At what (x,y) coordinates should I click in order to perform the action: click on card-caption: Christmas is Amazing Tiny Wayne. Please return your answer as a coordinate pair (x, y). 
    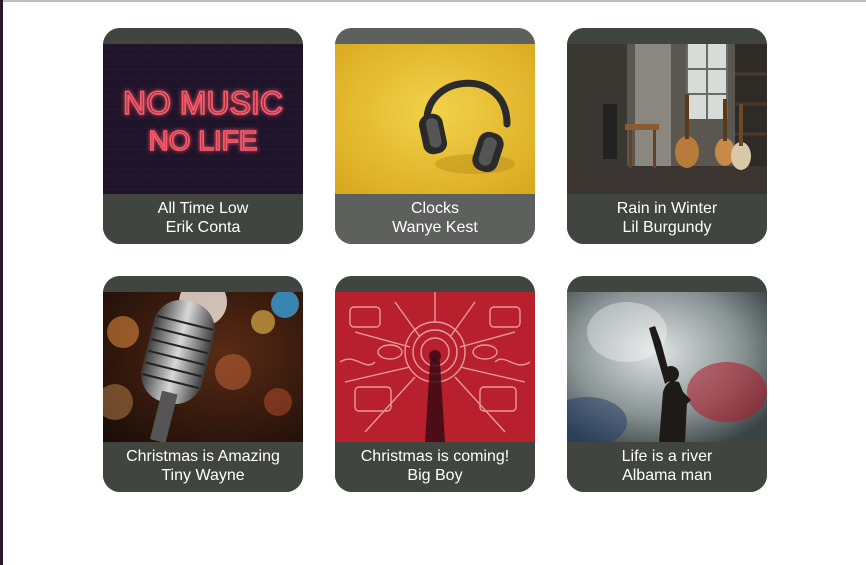
    Looking at the image, I should click on (203, 467).